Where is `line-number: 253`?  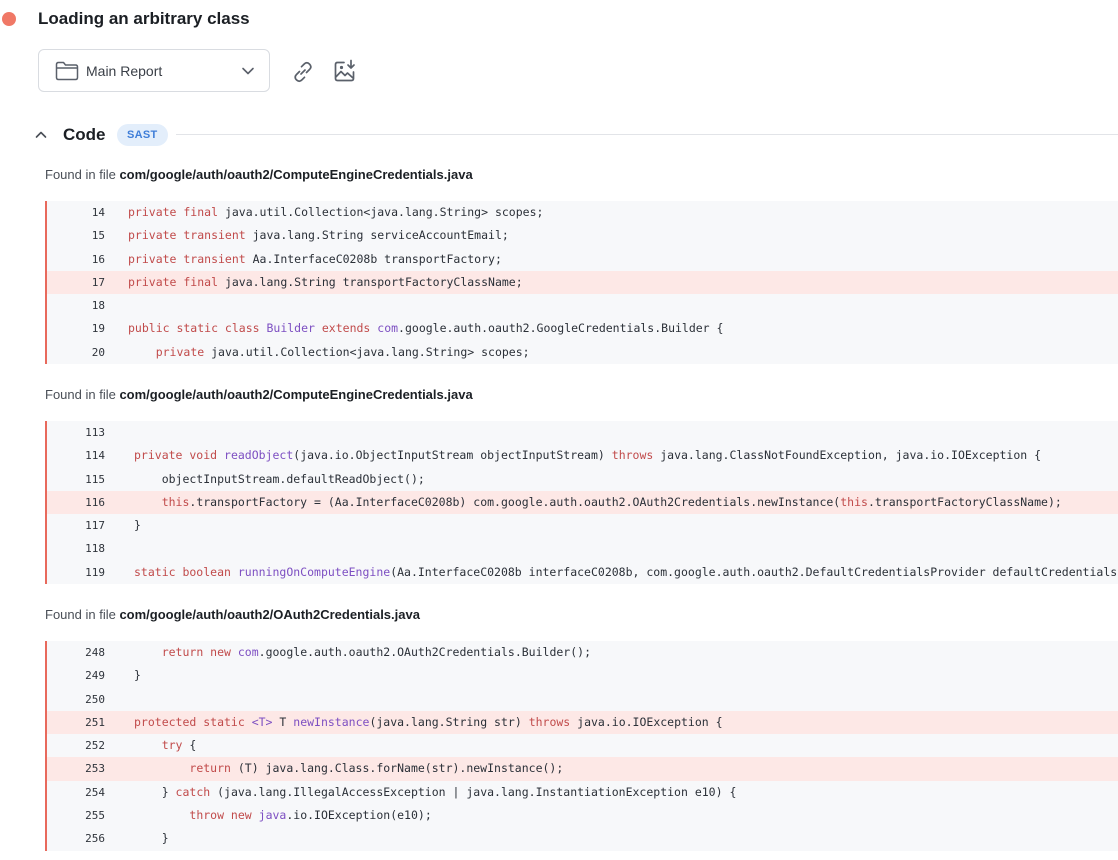 line-number: 253 is located at coordinates (95, 769).